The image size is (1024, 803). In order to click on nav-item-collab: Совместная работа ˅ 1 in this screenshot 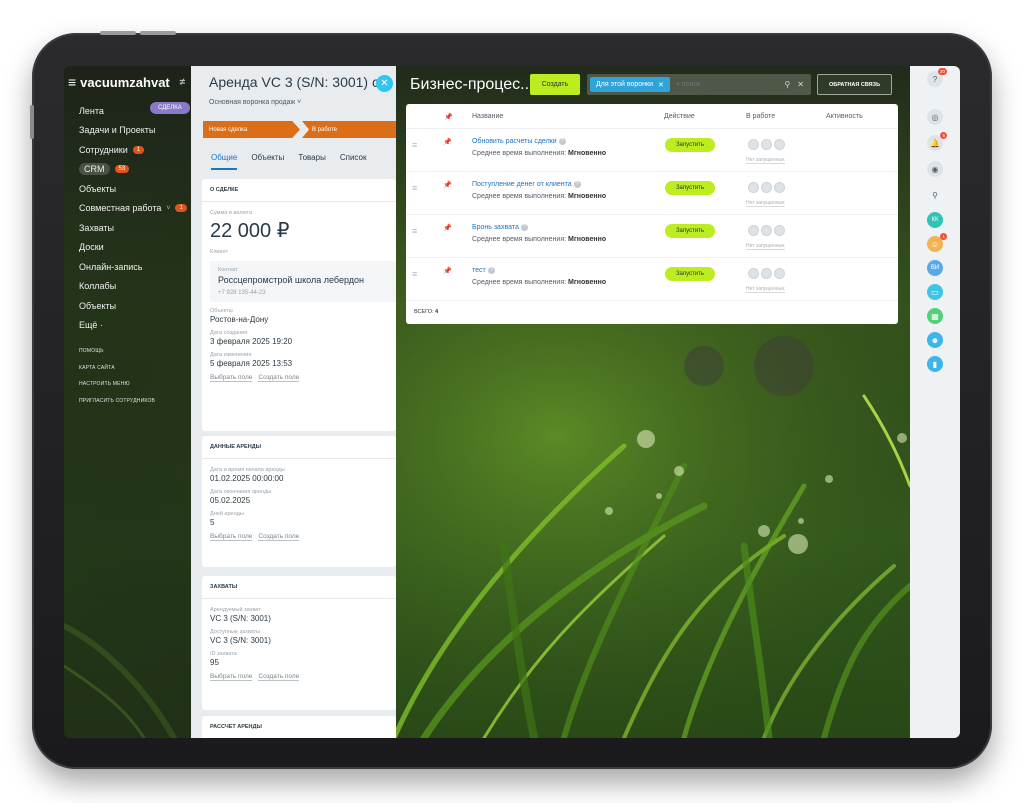, I will do `click(133, 209)`.